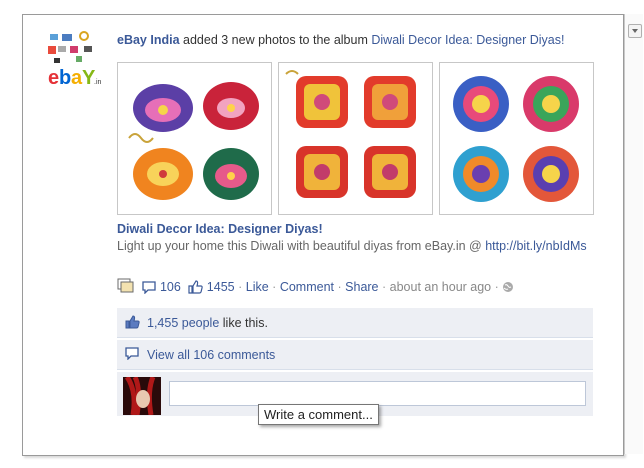  What do you see at coordinates (65, 78) in the screenshot?
I see `svg-text: b` at bounding box center [65, 78].